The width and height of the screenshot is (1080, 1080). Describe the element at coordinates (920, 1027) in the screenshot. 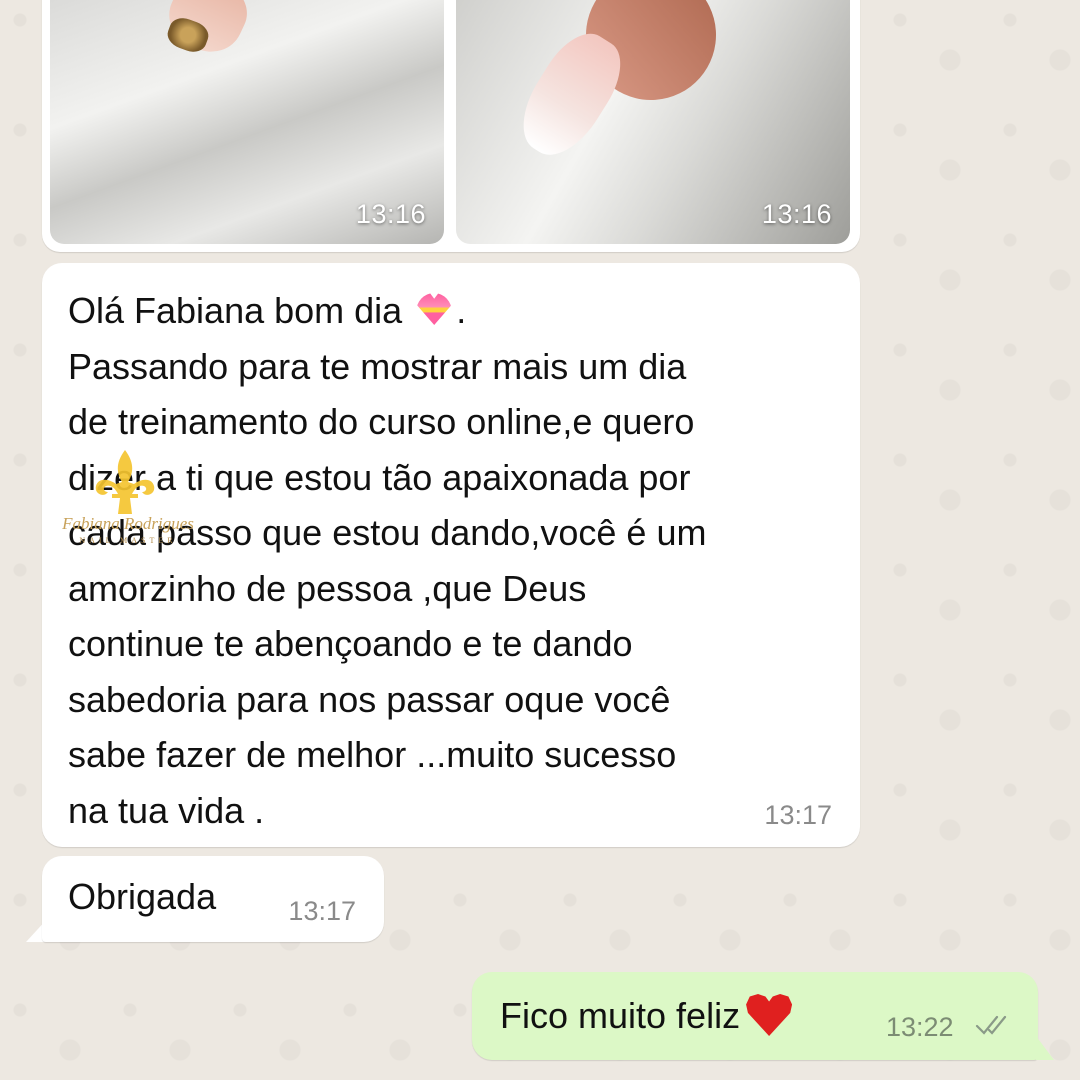

I see `message-timestamp: 13:22` at that location.